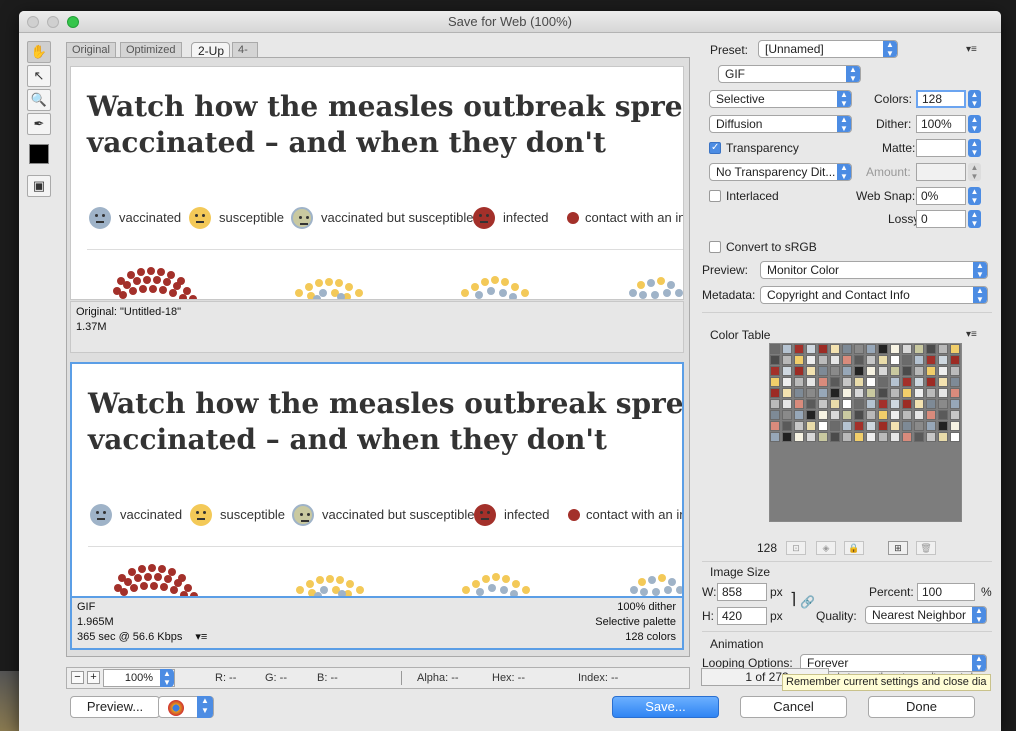 The height and width of the screenshot is (731, 1016). What do you see at coordinates (73, 22) in the screenshot?
I see `zoom-window-button` at bounding box center [73, 22].